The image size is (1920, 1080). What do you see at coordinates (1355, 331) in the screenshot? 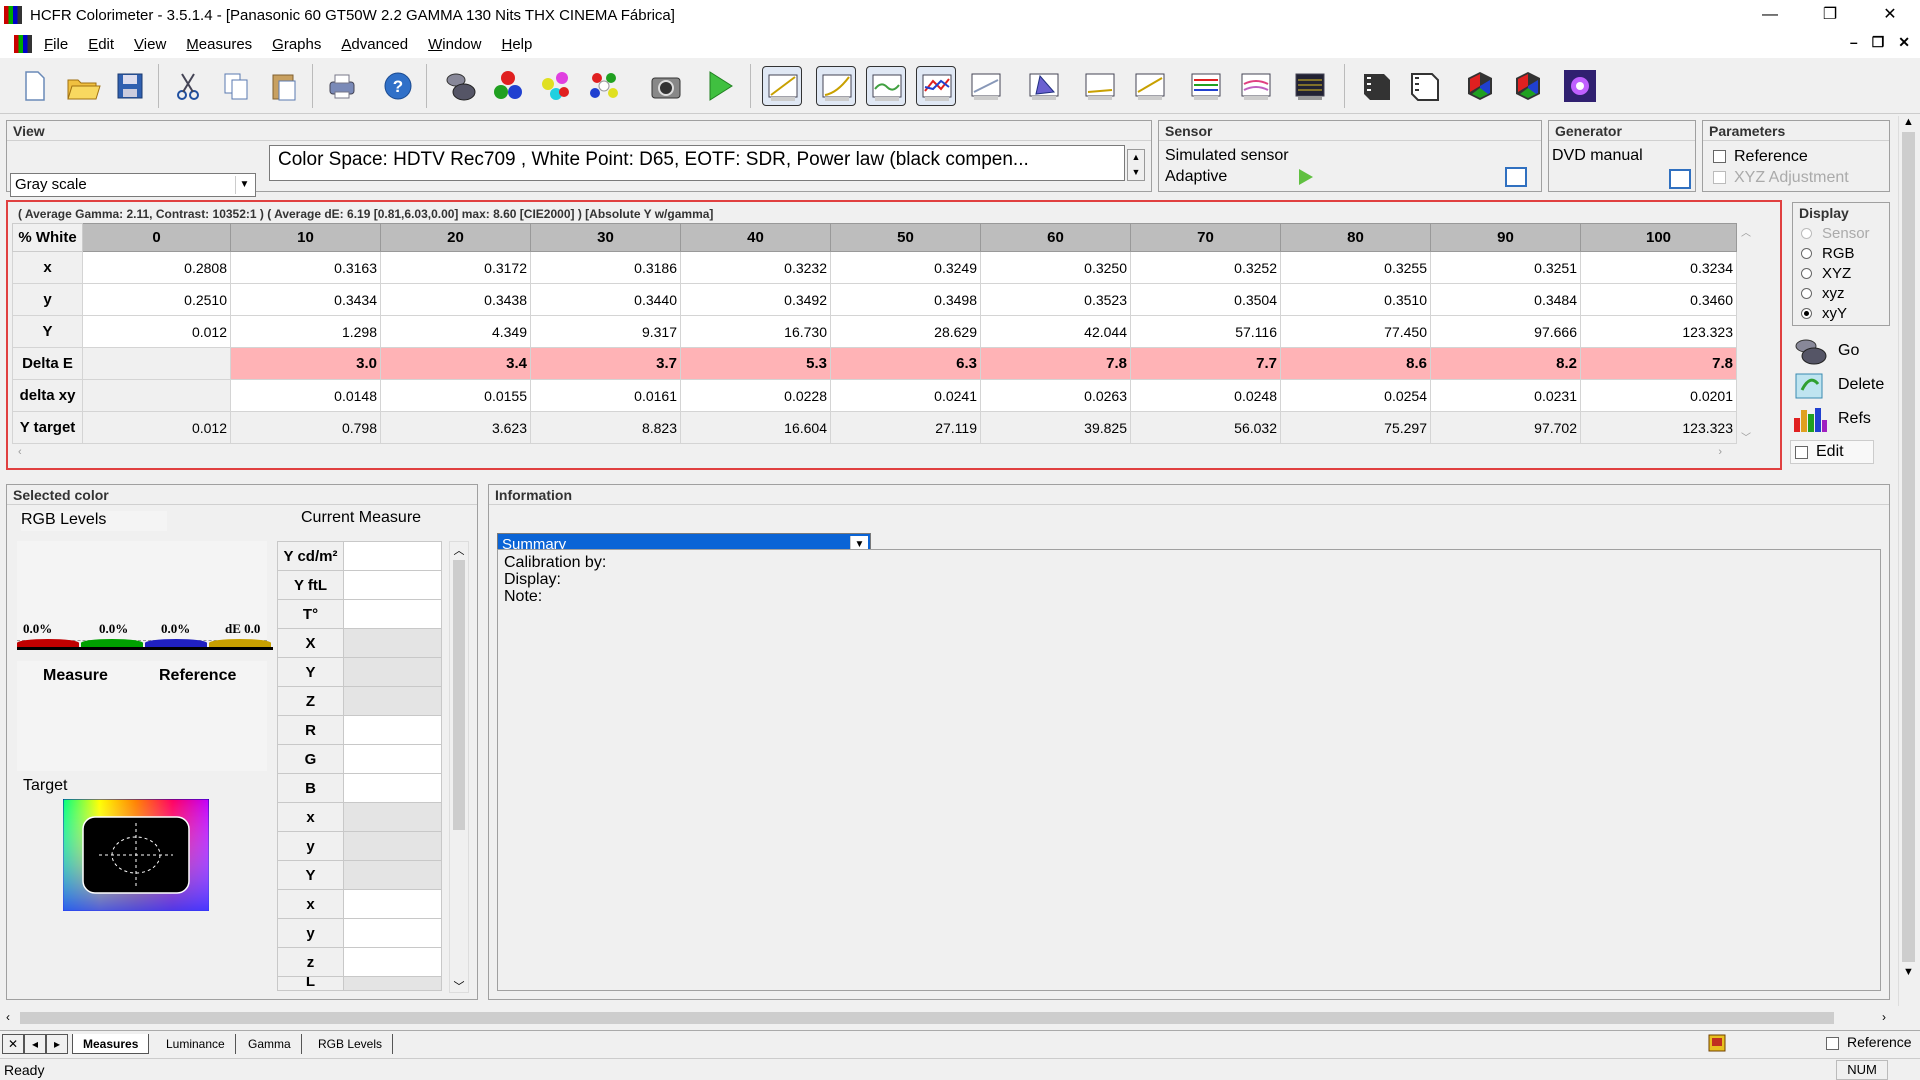
I see `grid-cell: 77.450` at bounding box center [1355, 331].